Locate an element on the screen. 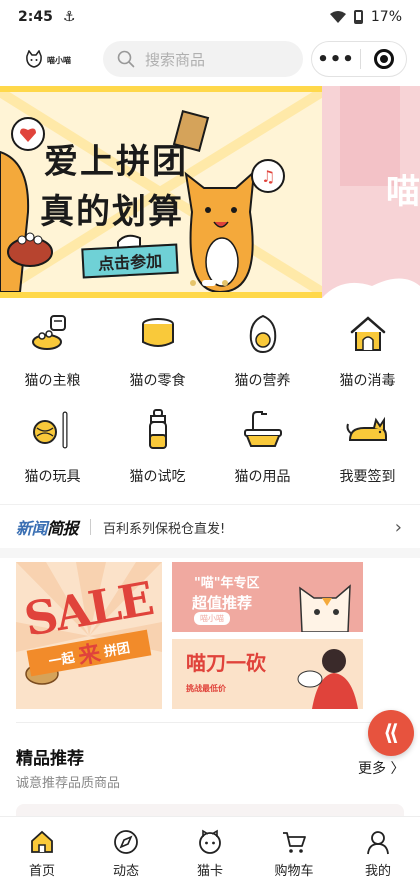 This screenshot has height=887, width=420. feeding-bottle-icon is located at coordinates (157, 429).